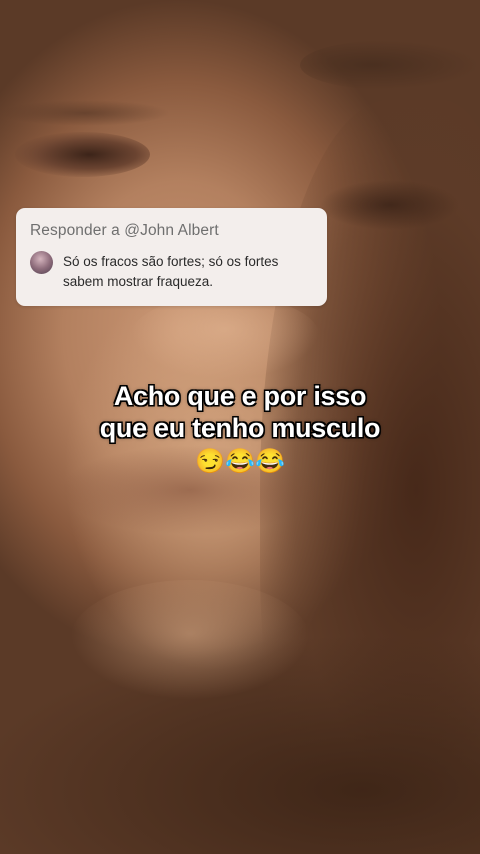 The image size is (480, 854). What do you see at coordinates (240, 462) in the screenshot?
I see `caption-emojis: 😏😂😂` at bounding box center [240, 462].